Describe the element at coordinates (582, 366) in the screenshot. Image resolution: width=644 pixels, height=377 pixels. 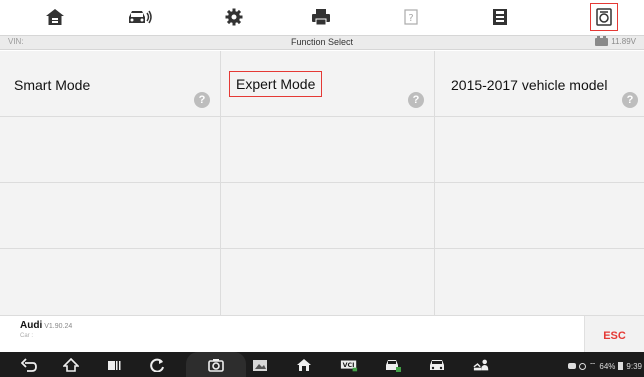
I see `notification-icon` at that location.